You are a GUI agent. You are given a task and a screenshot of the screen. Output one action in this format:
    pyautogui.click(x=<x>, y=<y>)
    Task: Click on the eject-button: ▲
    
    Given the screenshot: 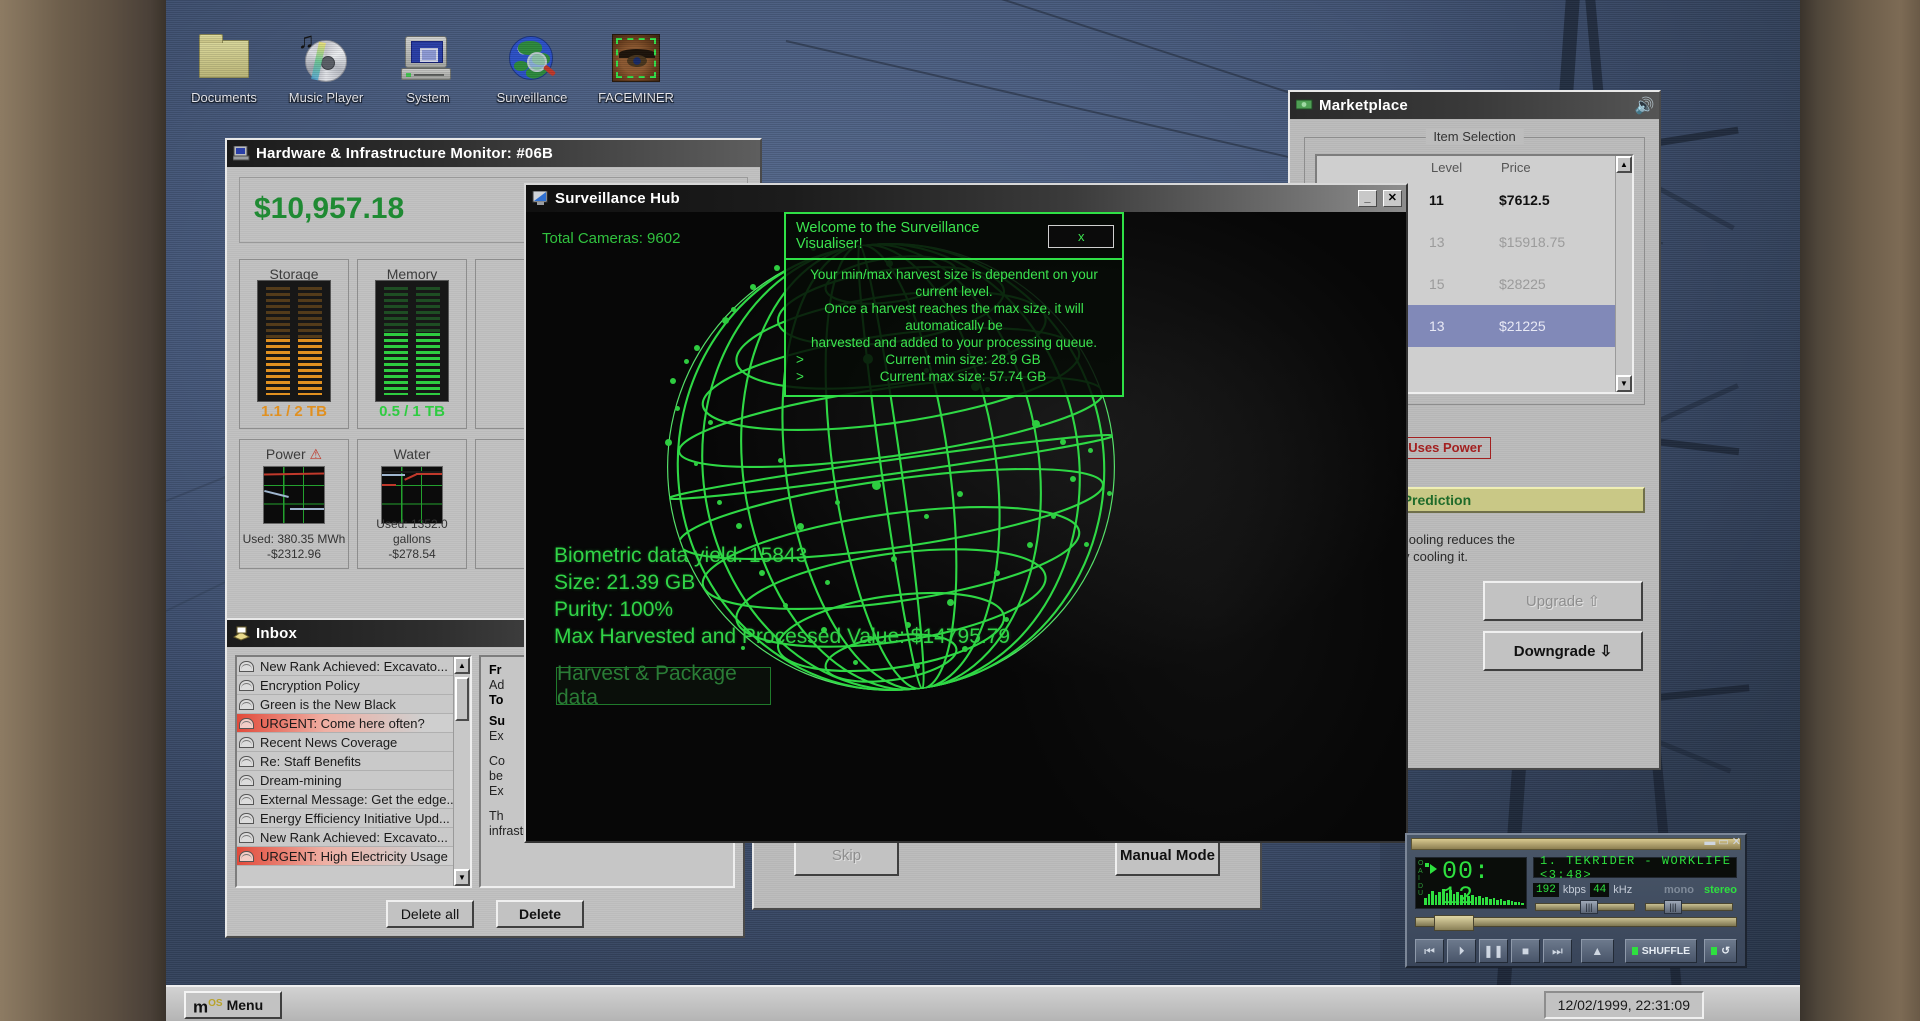 What is the action you would take?
    pyautogui.click(x=1597, y=951)
    